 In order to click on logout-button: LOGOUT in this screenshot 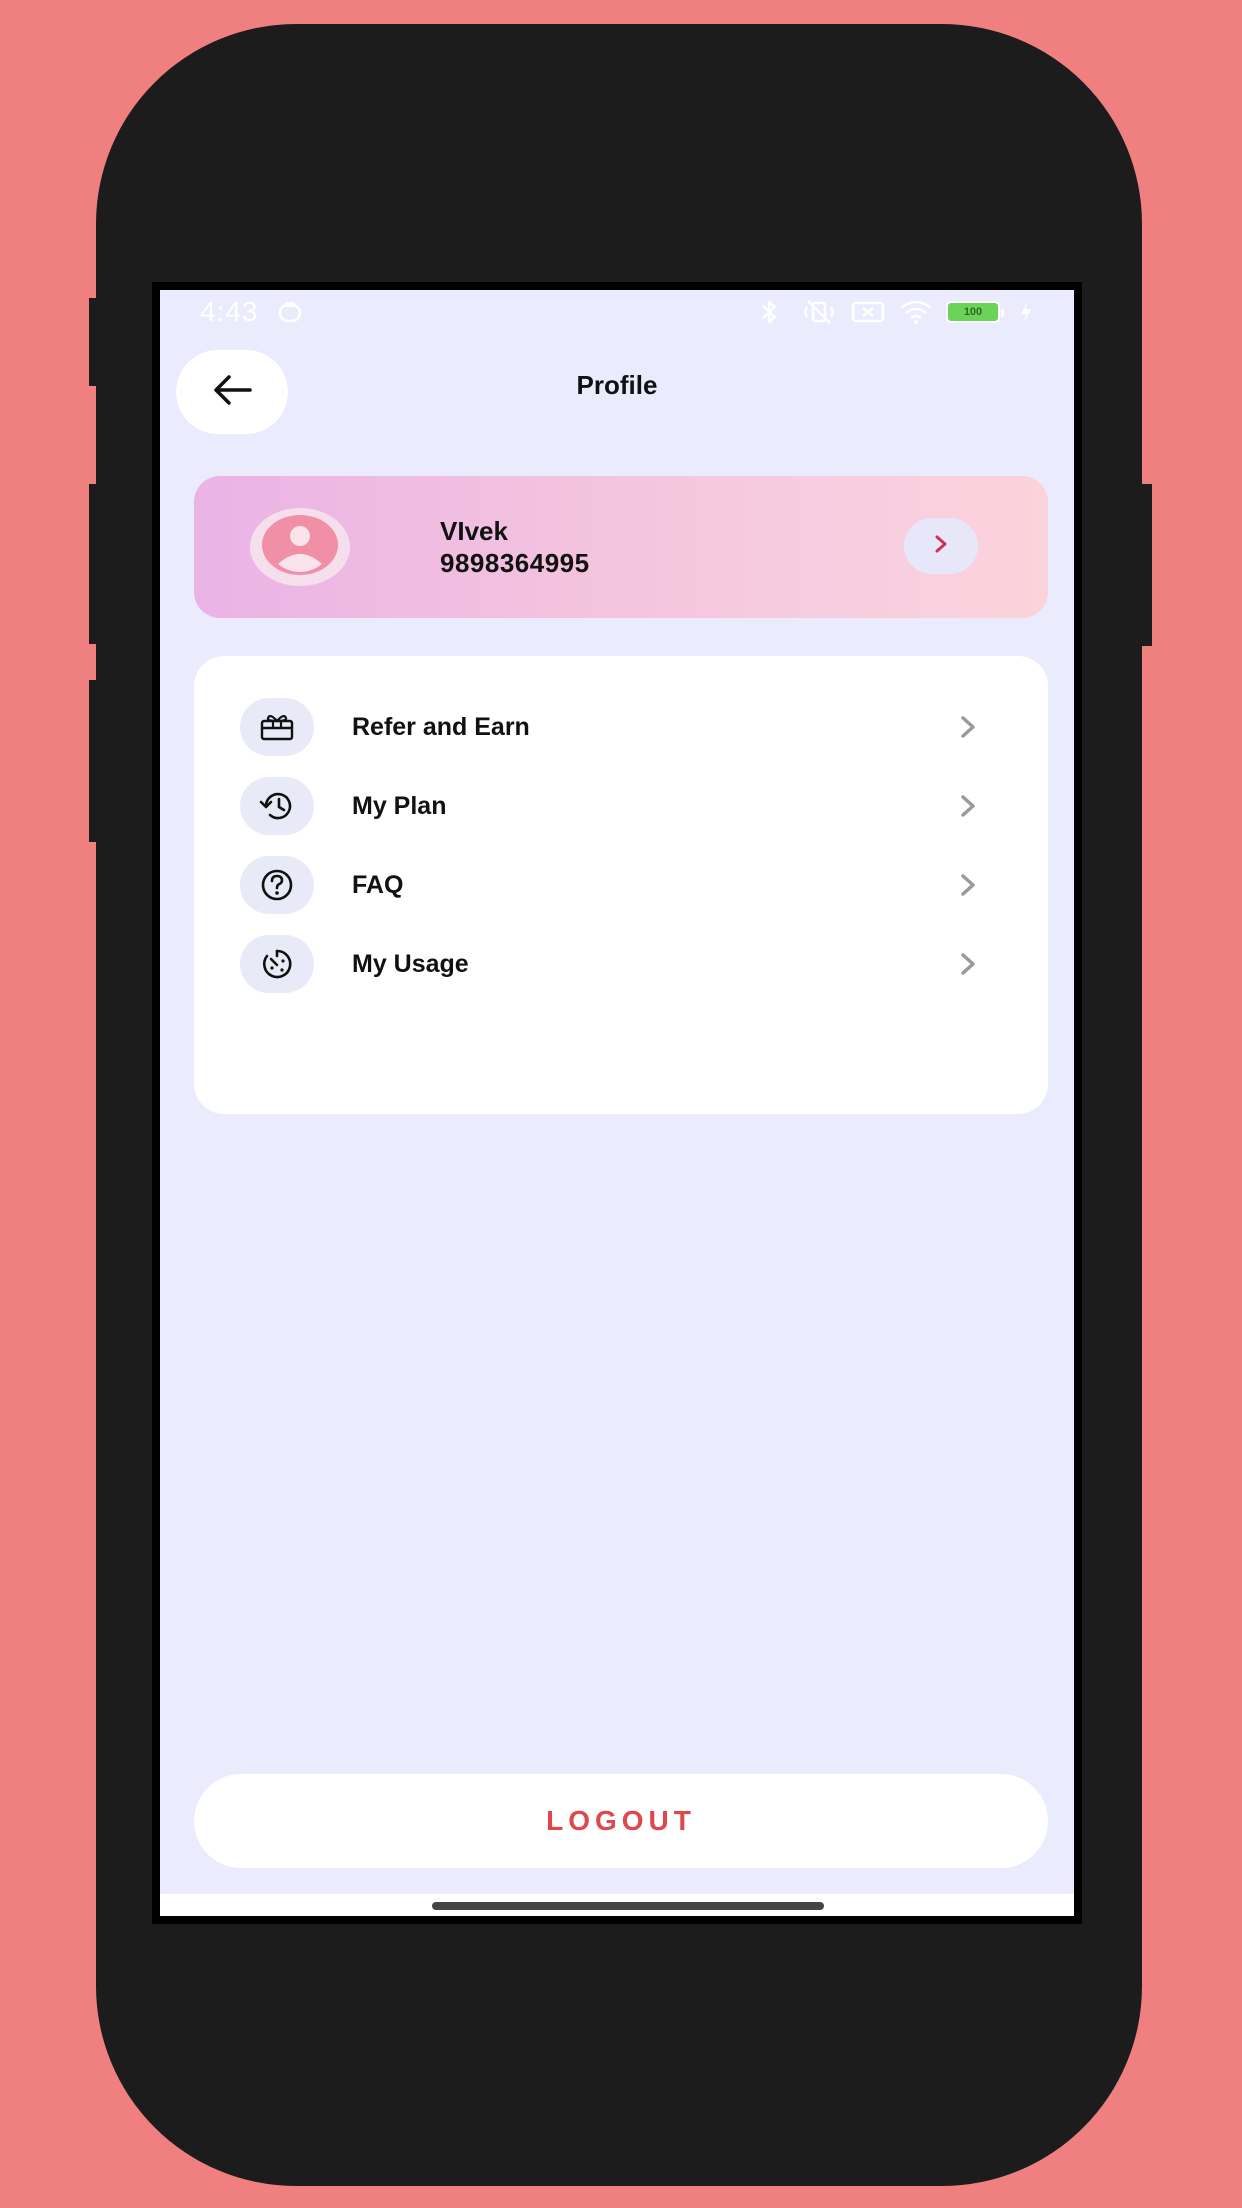, I will do `click(621, 1821)`.